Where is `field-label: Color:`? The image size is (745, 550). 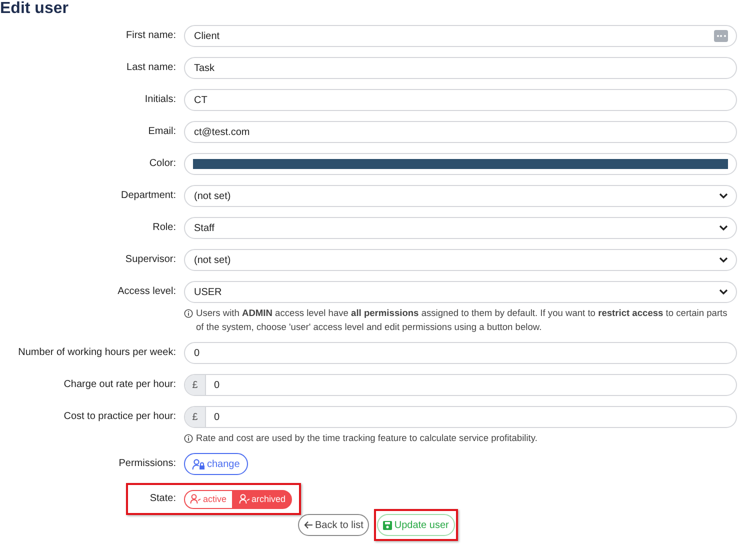
field-label: Color: is located at coordinates (162, 164).